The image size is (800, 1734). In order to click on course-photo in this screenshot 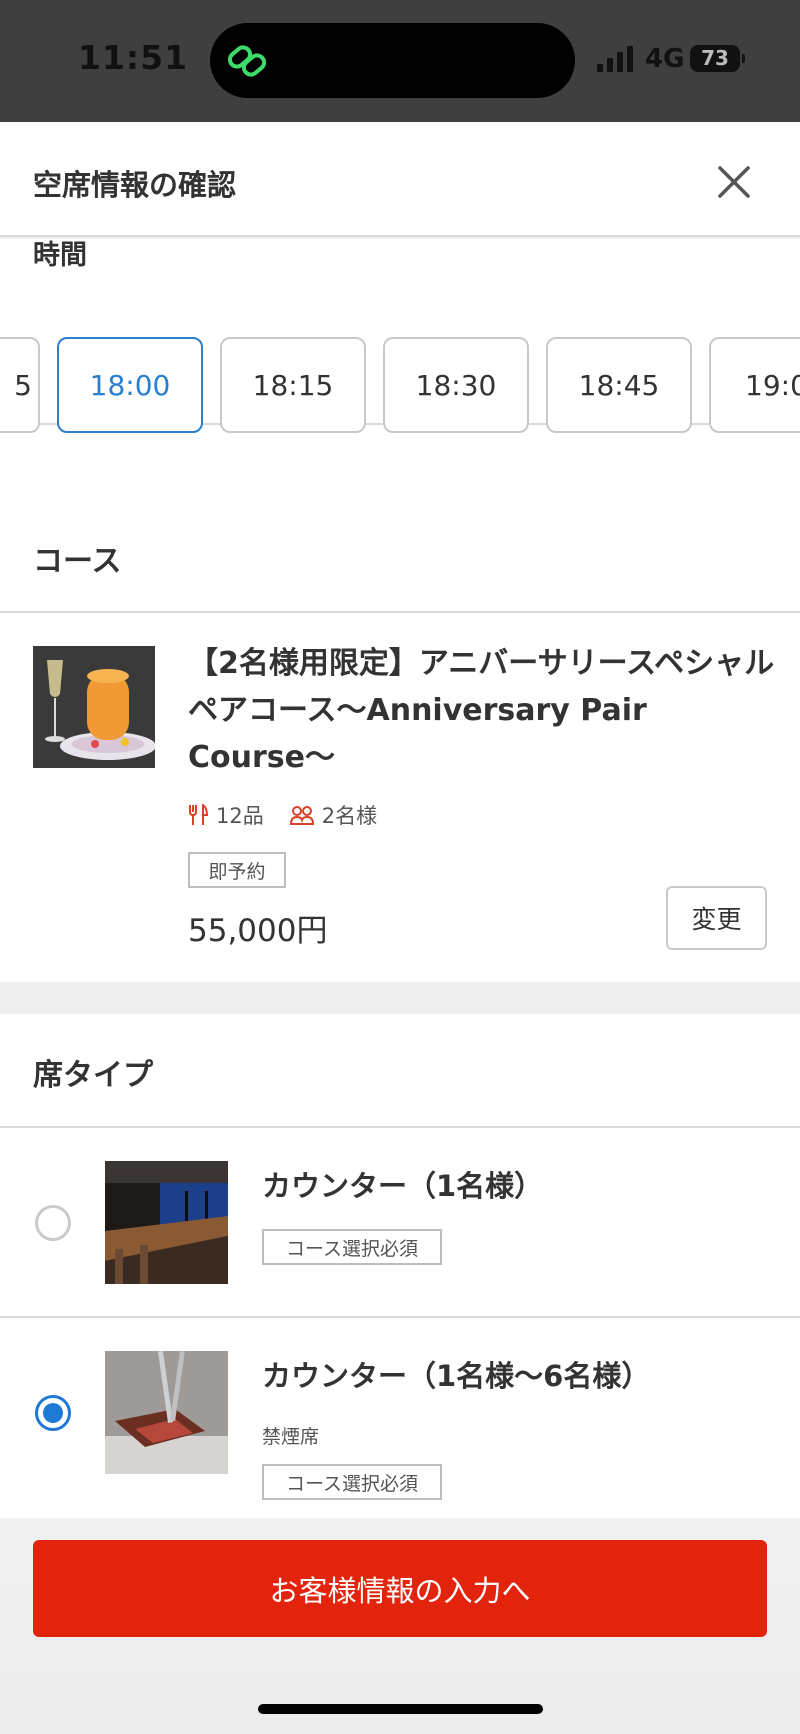, I will do `click(94, 707)`.